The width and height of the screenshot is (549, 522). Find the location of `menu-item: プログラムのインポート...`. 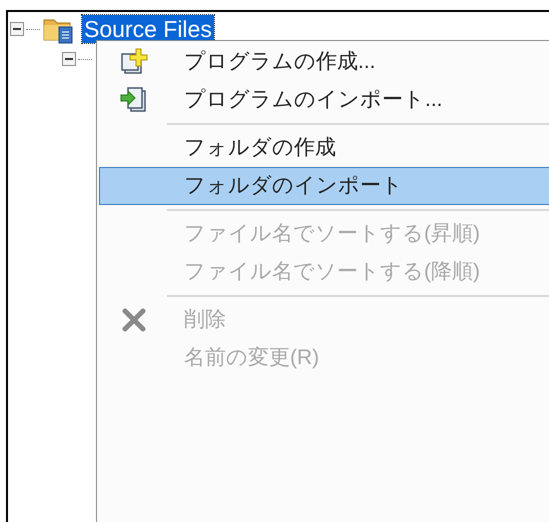

menu-item: プログラムのインポート... is located at coordinates (324, 100).